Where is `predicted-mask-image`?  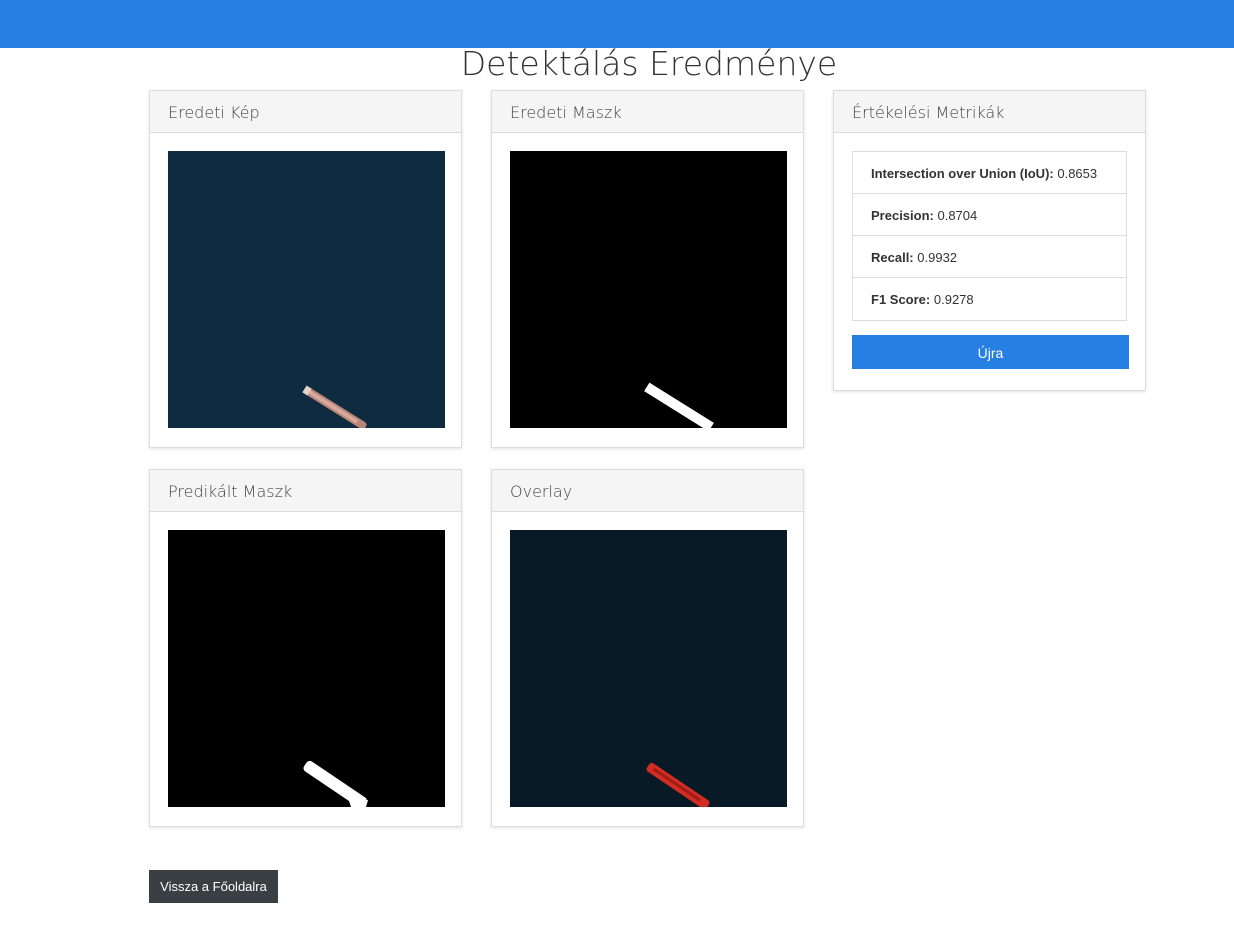
predicted-mask-image is located at coordinates (306, 668).